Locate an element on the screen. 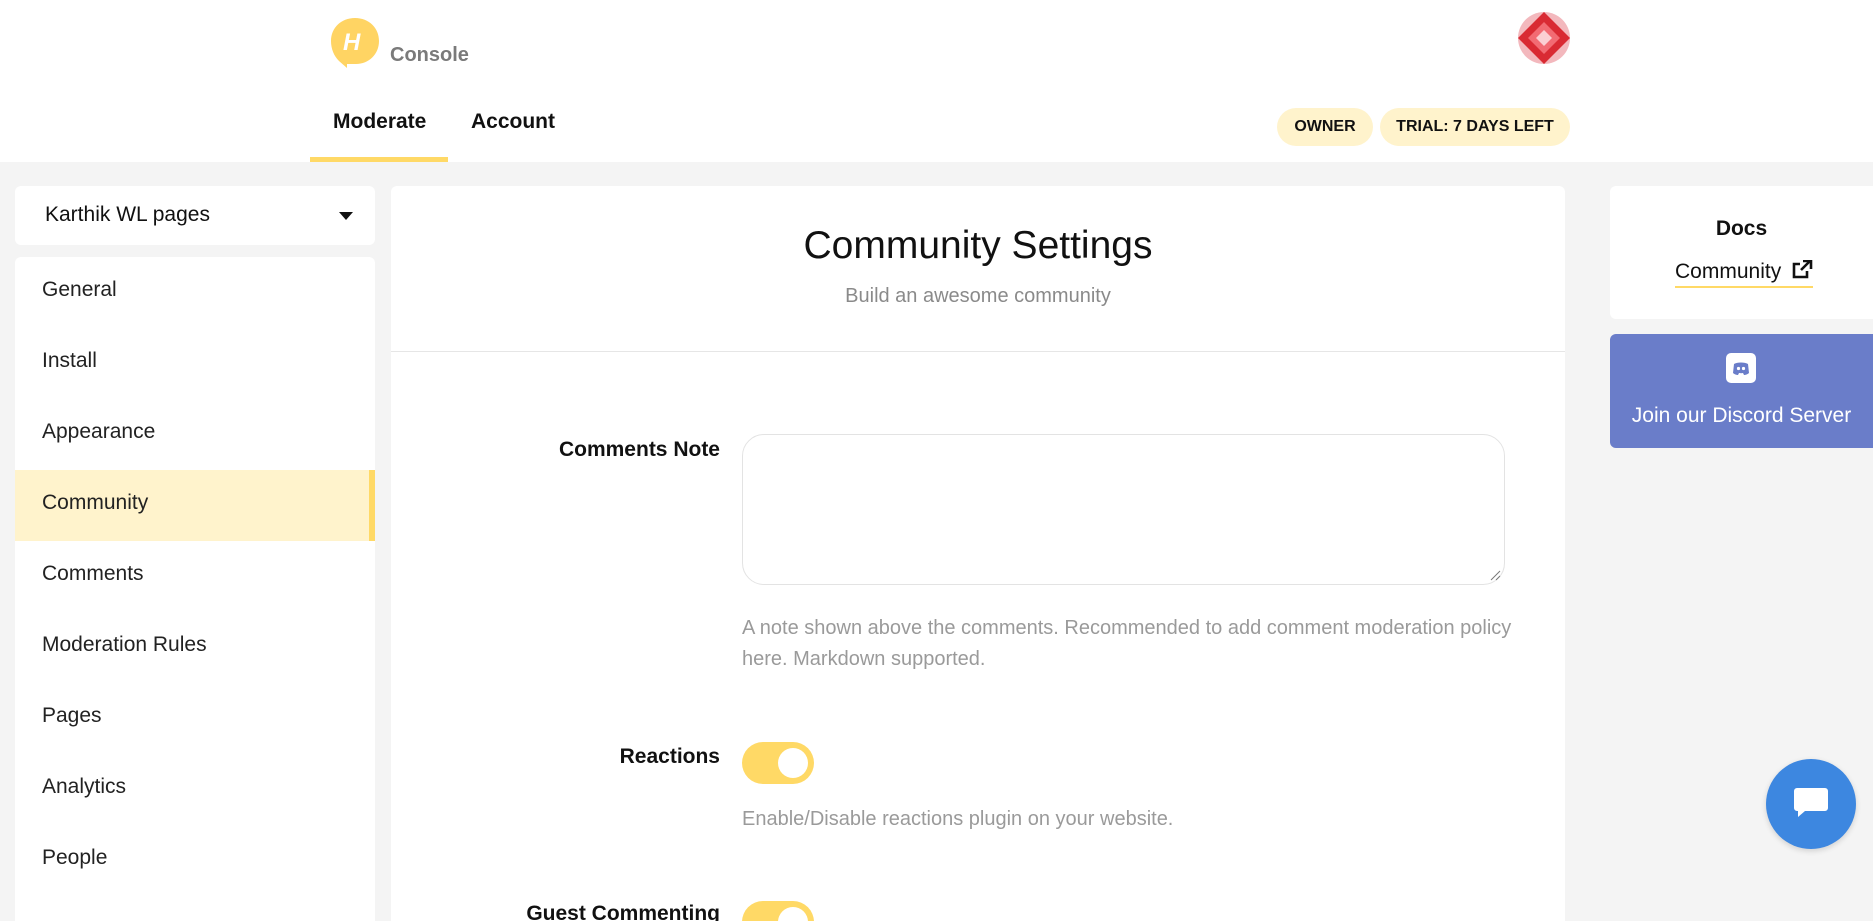 Image resolution: width=1873 pixels, height=921 pixels. site-select: Karthik WL pages is located at coordinates (195, 215).